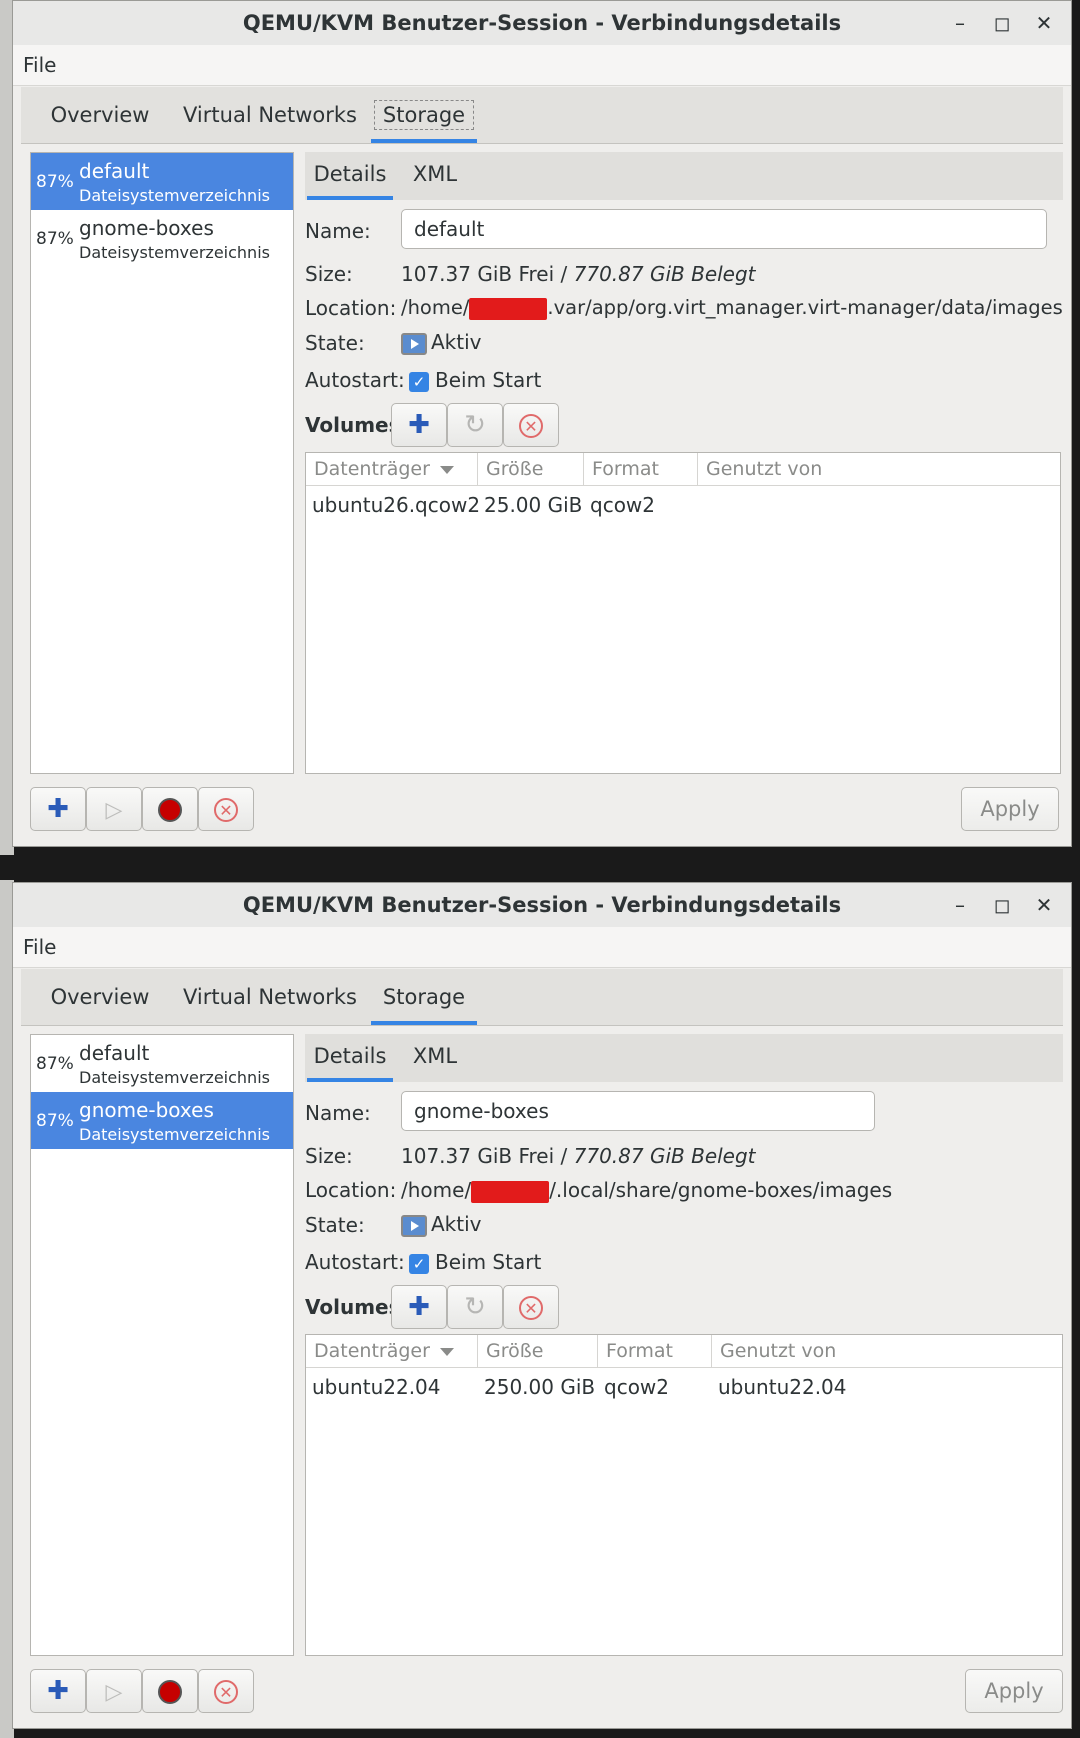 The height and width of the screenshot is (1738, 1080). Describe the element at coordinates (396, 505) in the screenshot. I see `volume-name: ubuntu26.qcow2` at that location.